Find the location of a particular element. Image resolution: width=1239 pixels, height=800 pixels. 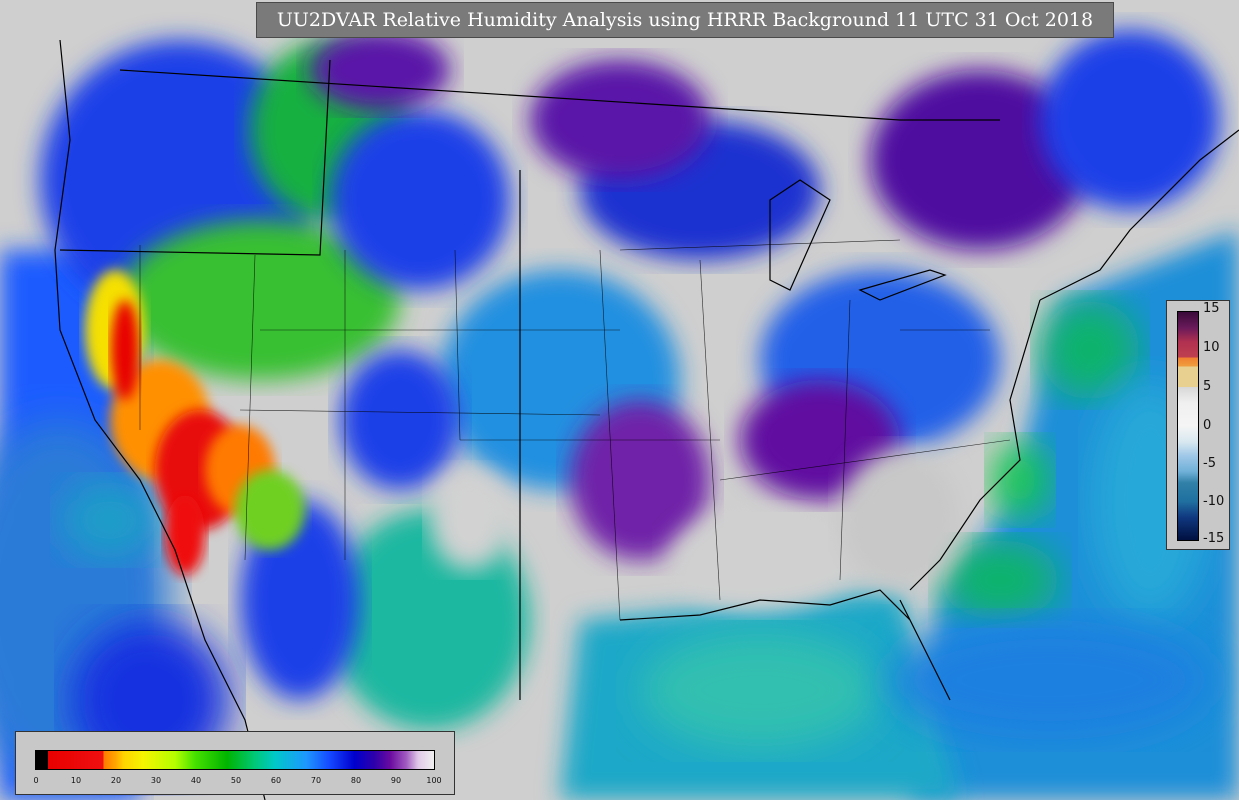

rh-colorbar-legend: 0 10 20 30 40 50 60 70 80 90 100 is located at coordinates (235, 763).